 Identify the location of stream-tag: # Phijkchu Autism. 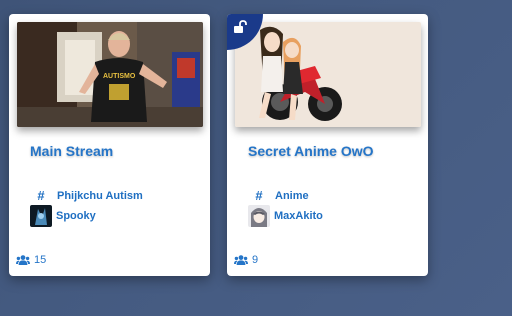
(88, 195).